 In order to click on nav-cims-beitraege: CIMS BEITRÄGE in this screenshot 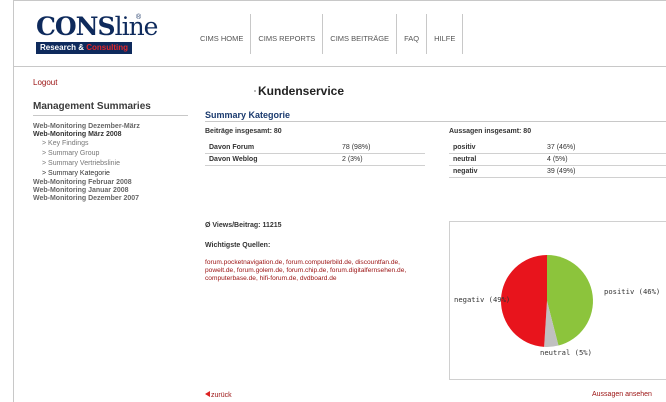, I will do `click(360, 34)`.